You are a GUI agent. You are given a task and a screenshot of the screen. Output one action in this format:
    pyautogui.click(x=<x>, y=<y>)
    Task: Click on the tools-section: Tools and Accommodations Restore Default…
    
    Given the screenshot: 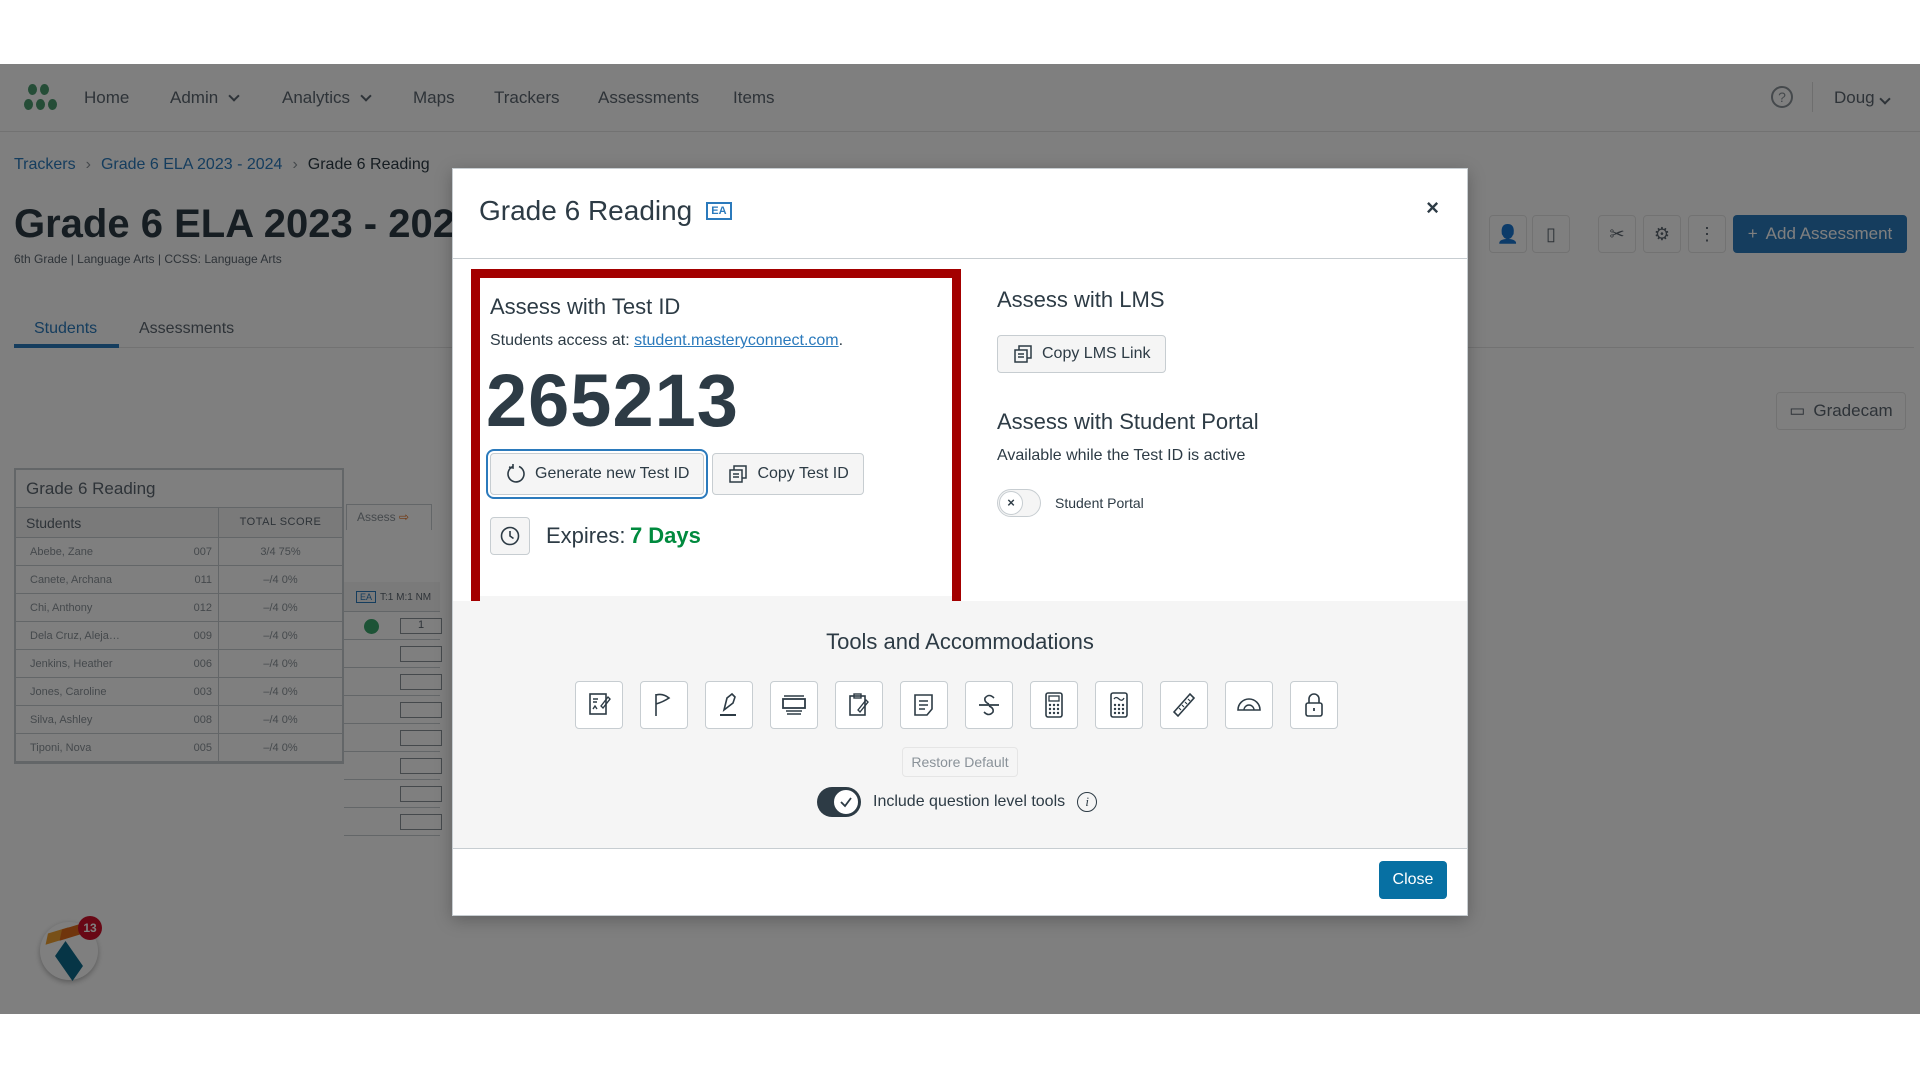 What is the action you would take?
    pyautogui.click(x=960, y=725)
    